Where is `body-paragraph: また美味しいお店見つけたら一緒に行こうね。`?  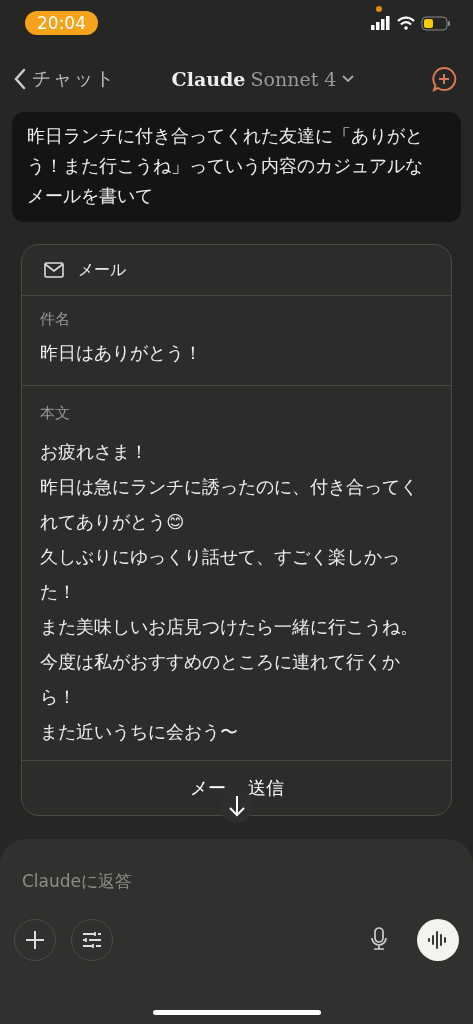 body-paragraph: また美味しいお店見つけたら一緒に行こうね。 is located at coordinates (229, 627).